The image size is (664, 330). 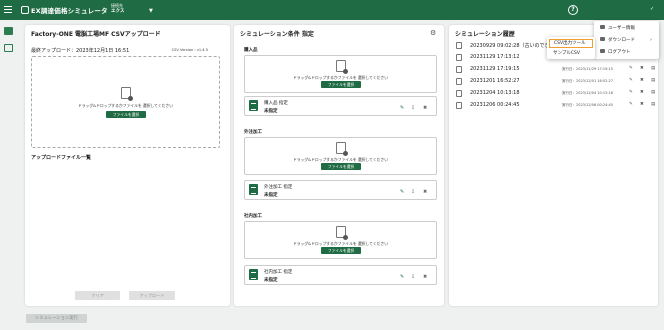 I want to click on history-date: 20231129 17:19:15, so click(x=495, y=69).